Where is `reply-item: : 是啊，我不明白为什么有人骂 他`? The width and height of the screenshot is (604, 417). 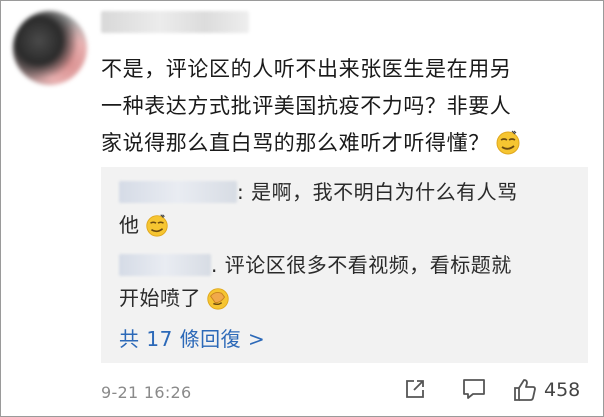 reply-item: : 是啊，我不明白为什么有人骂 他 is located at coordinates (344, 212).